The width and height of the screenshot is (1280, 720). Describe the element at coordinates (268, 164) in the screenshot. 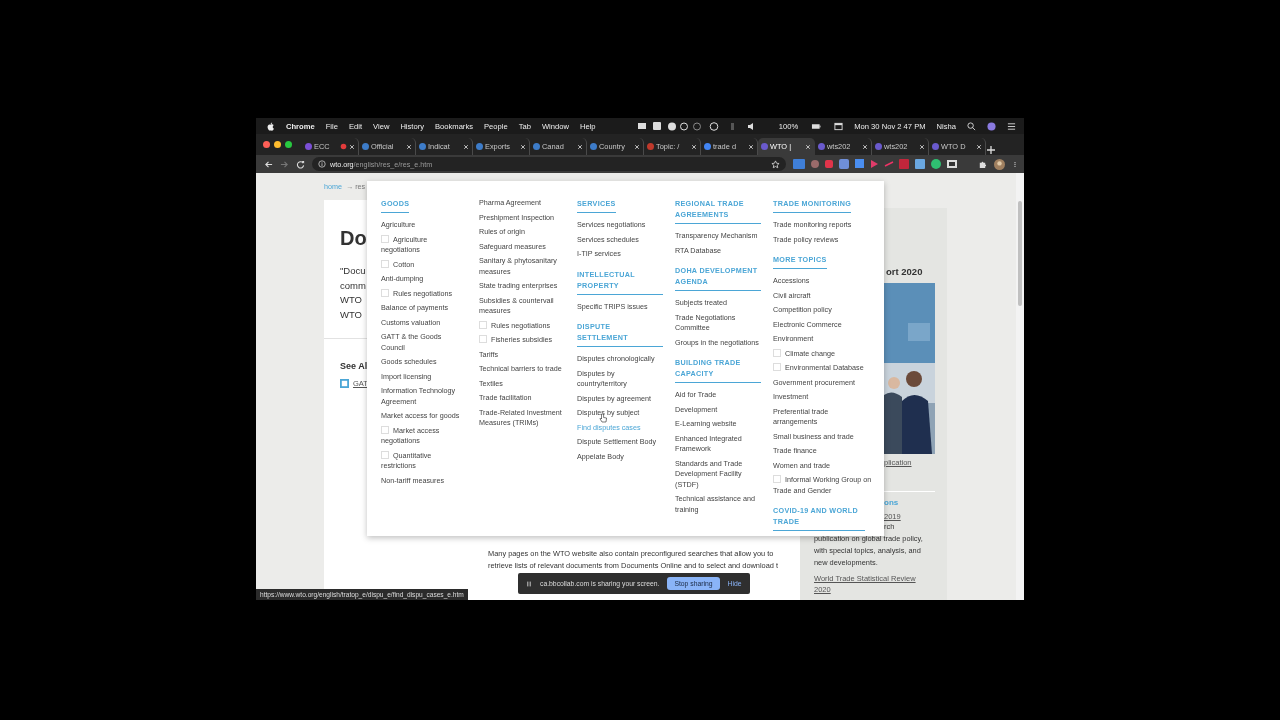

I see `back-icon` at that location.